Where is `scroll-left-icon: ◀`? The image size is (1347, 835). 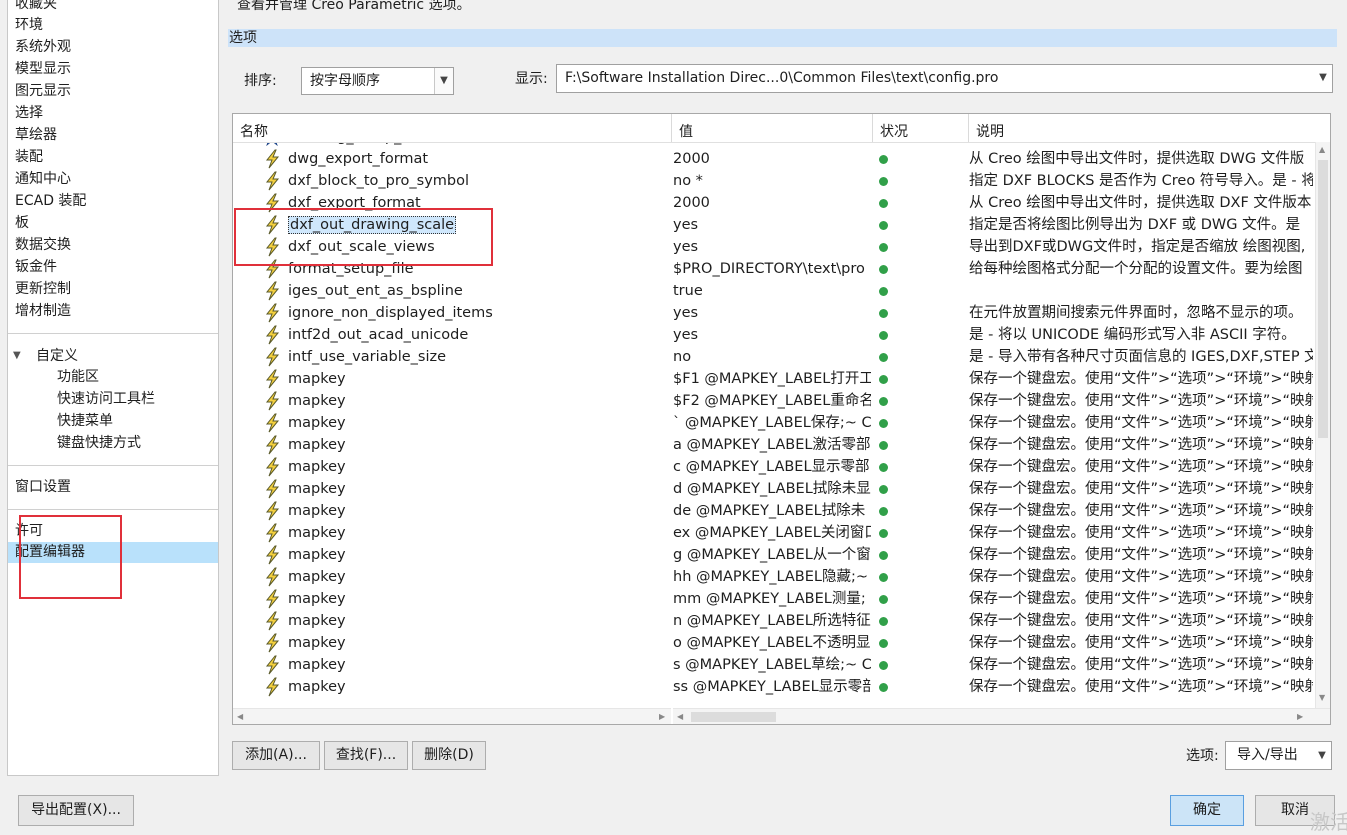
scroll-left-icon: ◀ is located at coordinates (680, 716).